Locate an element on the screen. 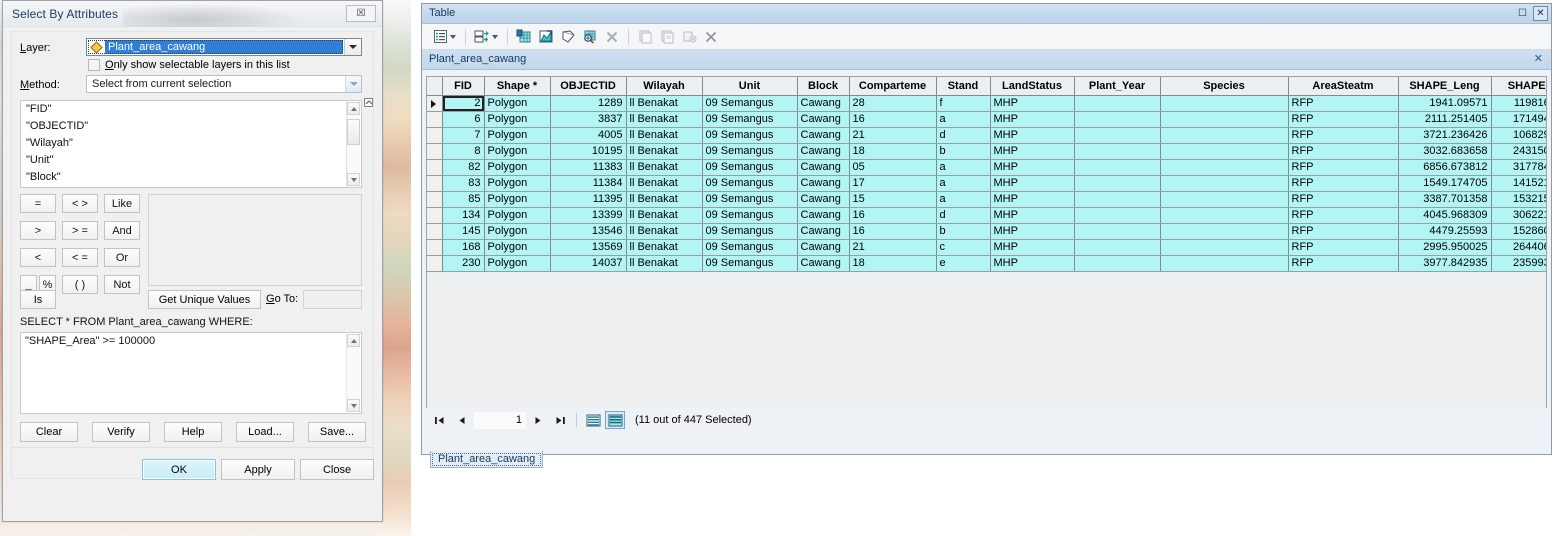 This screenshot has height=536, width=1556. related-tables-icon is located at coordinates (482, 37).